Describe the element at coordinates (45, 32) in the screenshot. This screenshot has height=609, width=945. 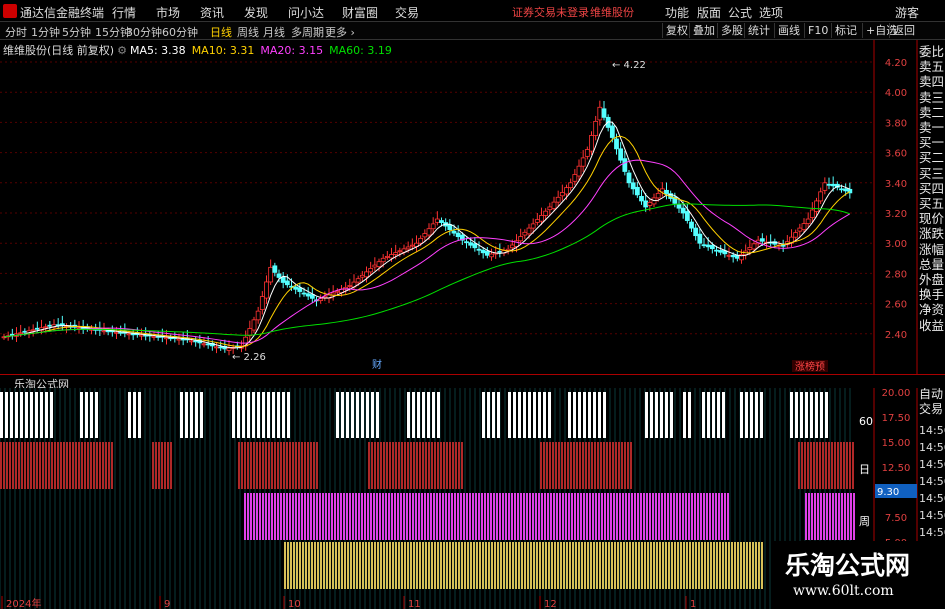
I see `period-tab-1: 1分钟` at that location.